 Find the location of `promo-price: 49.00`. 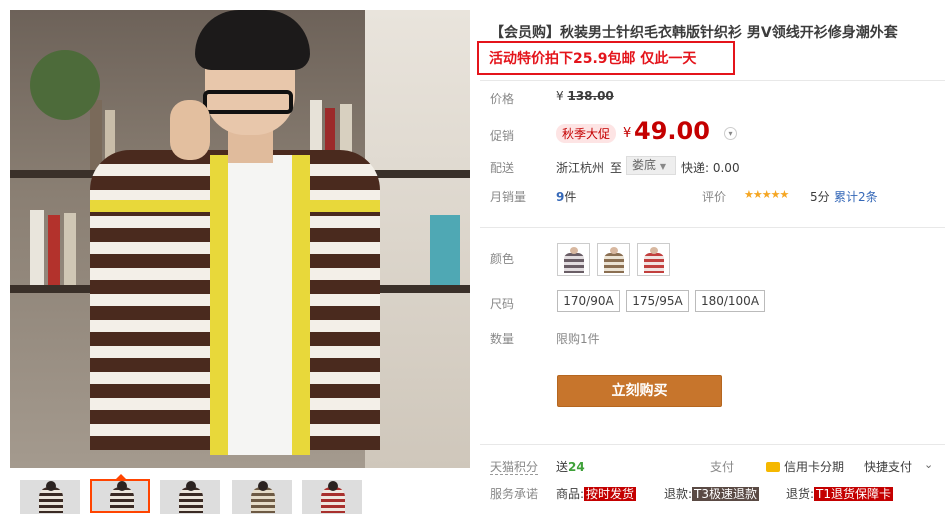

promo-price: 49.00 is located at coordinates (672, 131).